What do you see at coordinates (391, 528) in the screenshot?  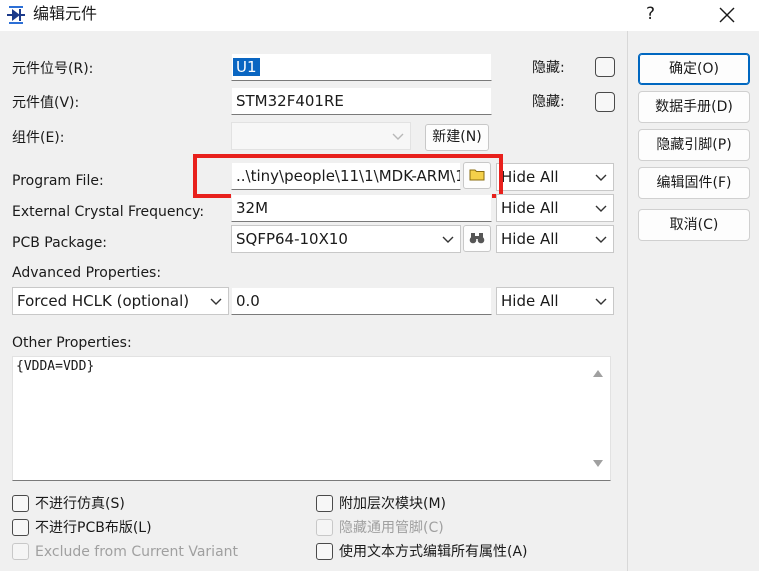 I see `hide-common-pins-label: 隐藏通用管脚(C)` at bounding box center [391, 528].